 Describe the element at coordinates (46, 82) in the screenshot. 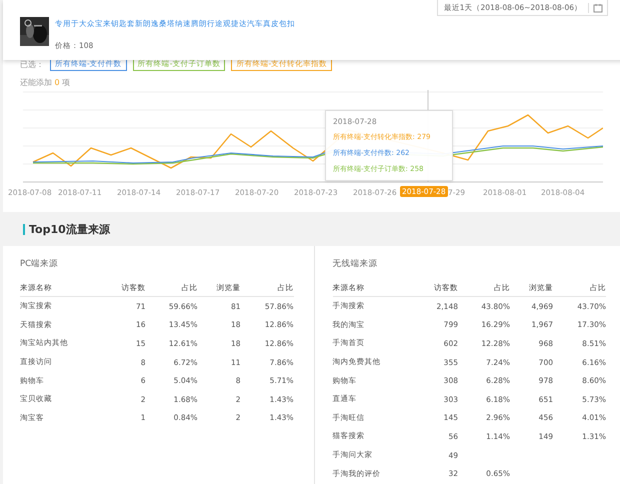

I see `add-hint: 还能添加 0 项` at that location.